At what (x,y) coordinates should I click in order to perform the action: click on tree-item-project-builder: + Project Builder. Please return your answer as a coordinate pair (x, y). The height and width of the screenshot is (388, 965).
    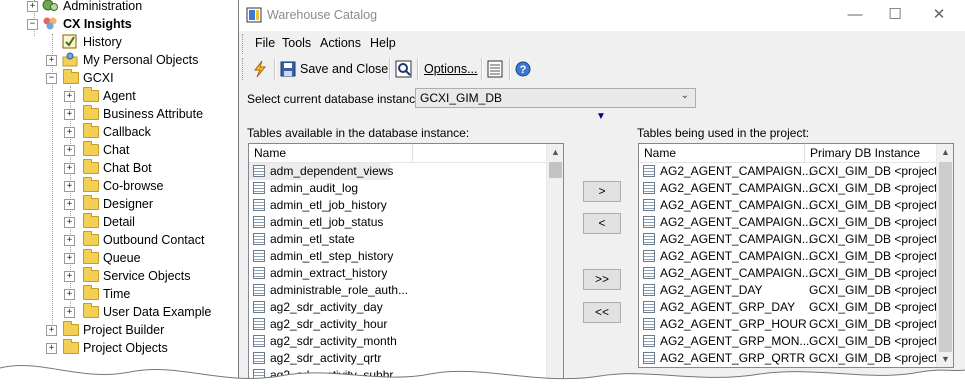
    Looking at the image, I should click on (119, 330).